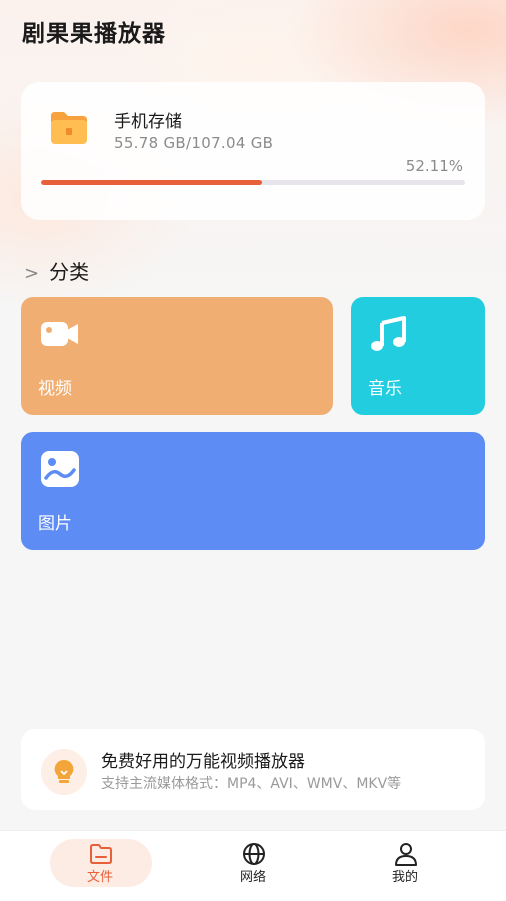  Describe the element at coordinates (254, 854) in the screenshot. I see `globe-icon` at that location.